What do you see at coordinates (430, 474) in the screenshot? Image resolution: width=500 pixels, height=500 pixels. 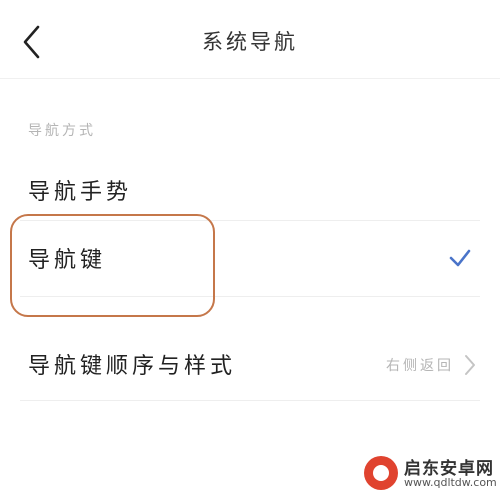 I see `watermark: 启东安卓网 www.qdltdw.com` at bounding box center [430, 474].